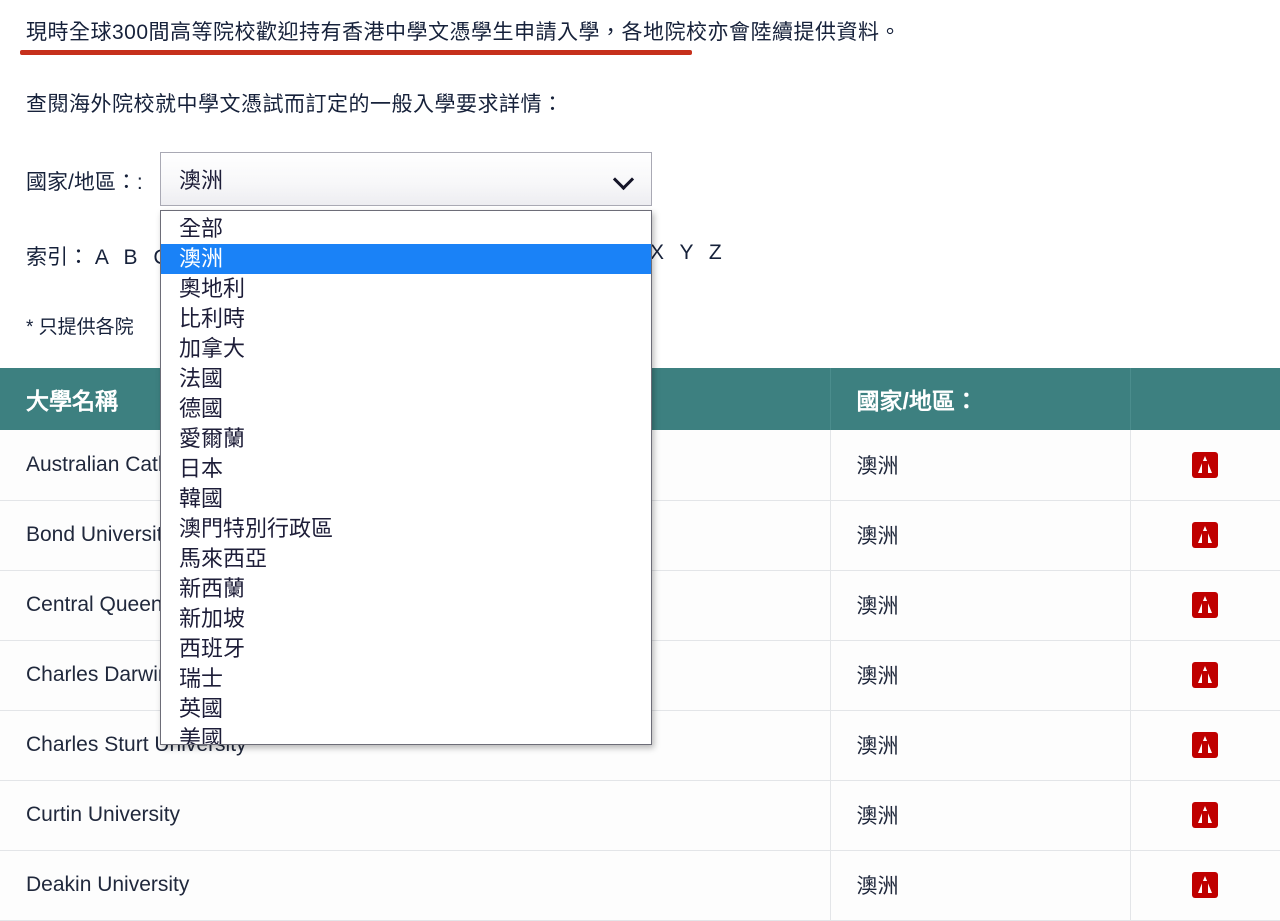 The image size is (1280, 921). Describe the element at coordinates (406, 229) in the screenshot. I see `select-option: 全部` at that location.